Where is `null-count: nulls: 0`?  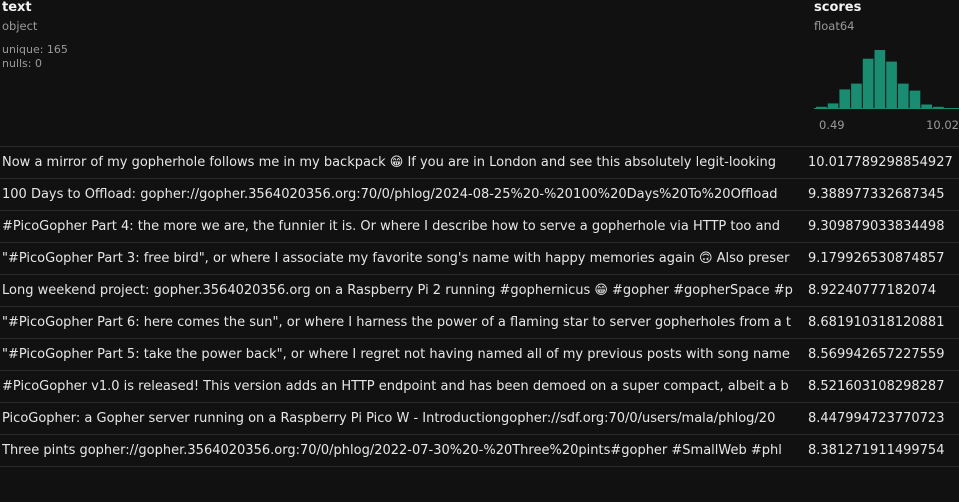
null-count: nulls: 0 is located at coordinates (22, 63).